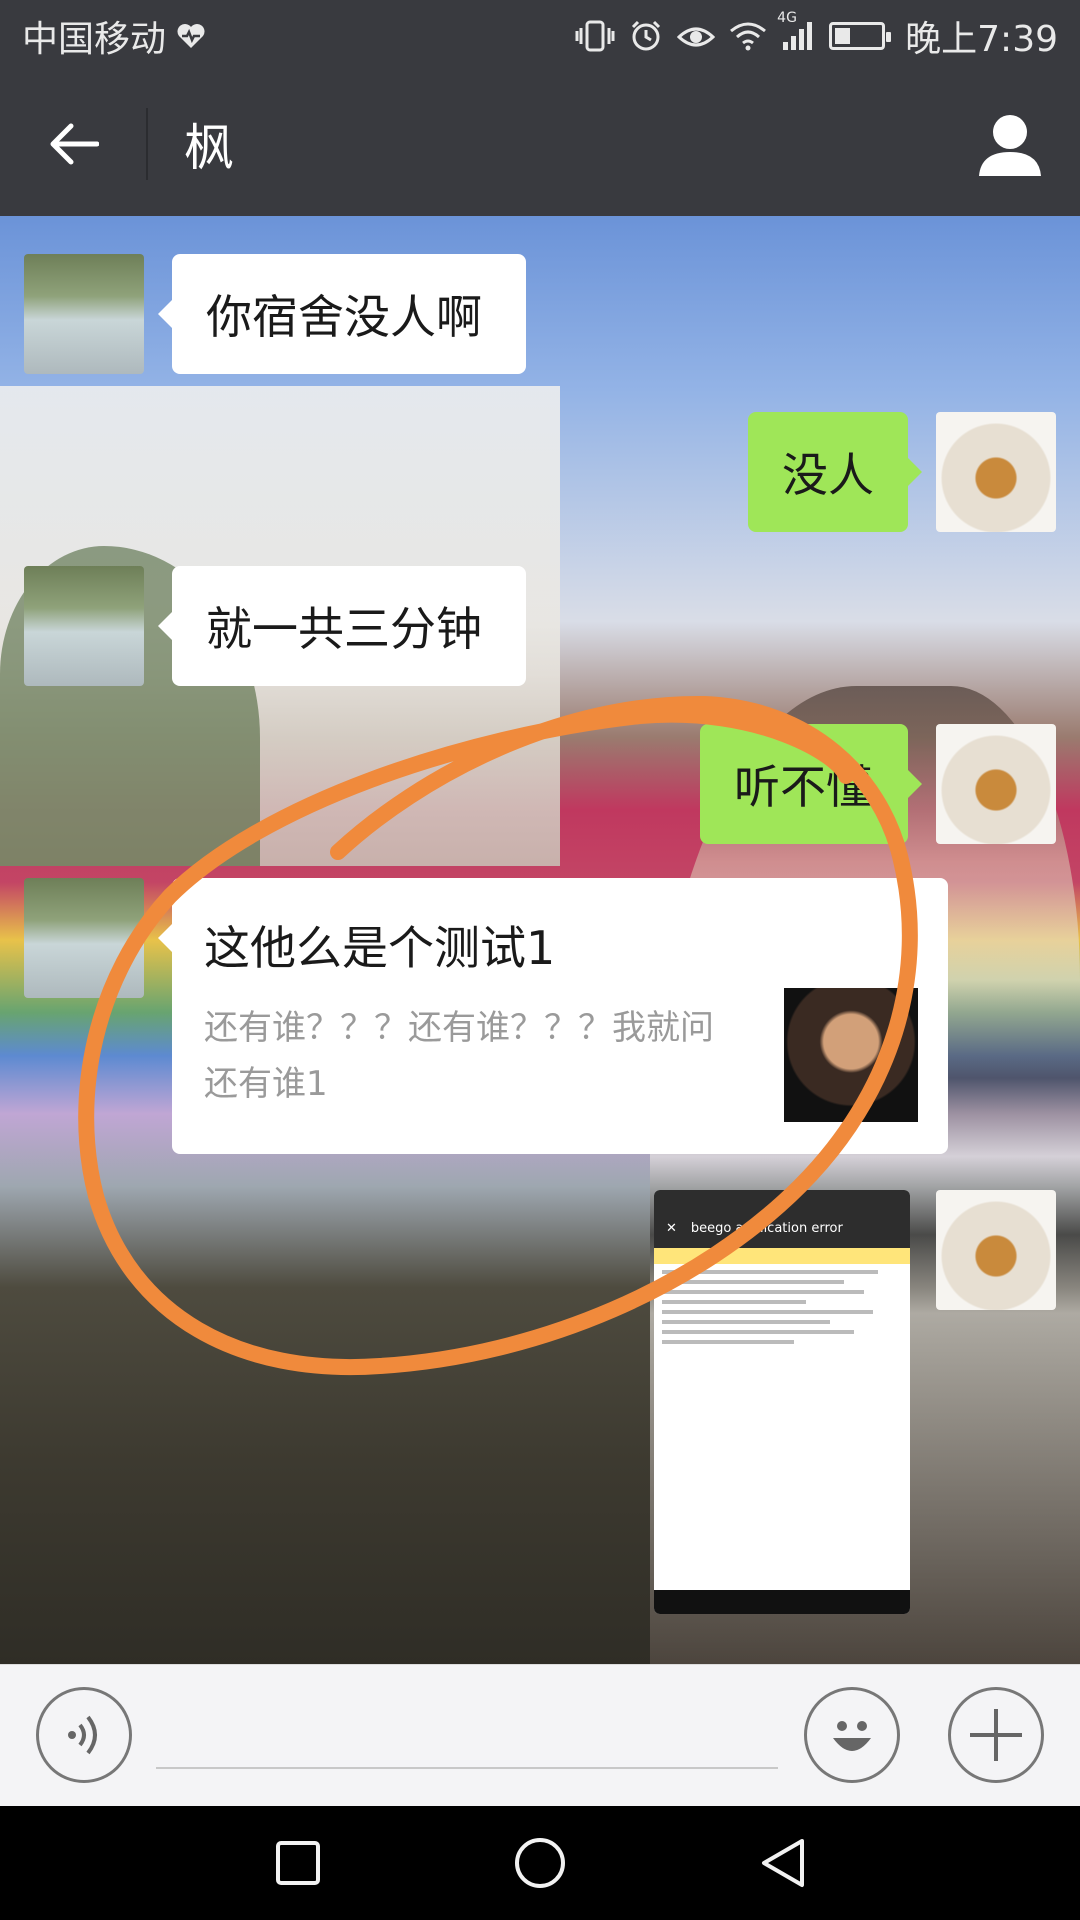  I want to click on person-icon, so click(1010, 144).